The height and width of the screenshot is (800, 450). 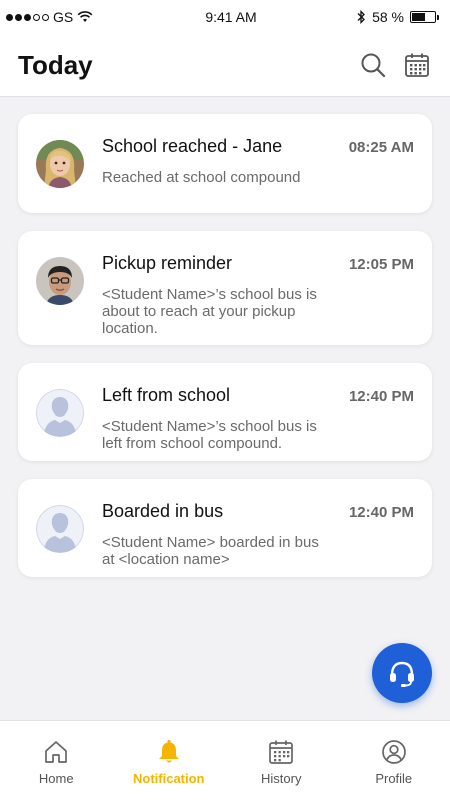 What do you see at coordinates (60, 164) in the screenshot?
I see `avatar-girl-photo` at bounding box center [60, 164].